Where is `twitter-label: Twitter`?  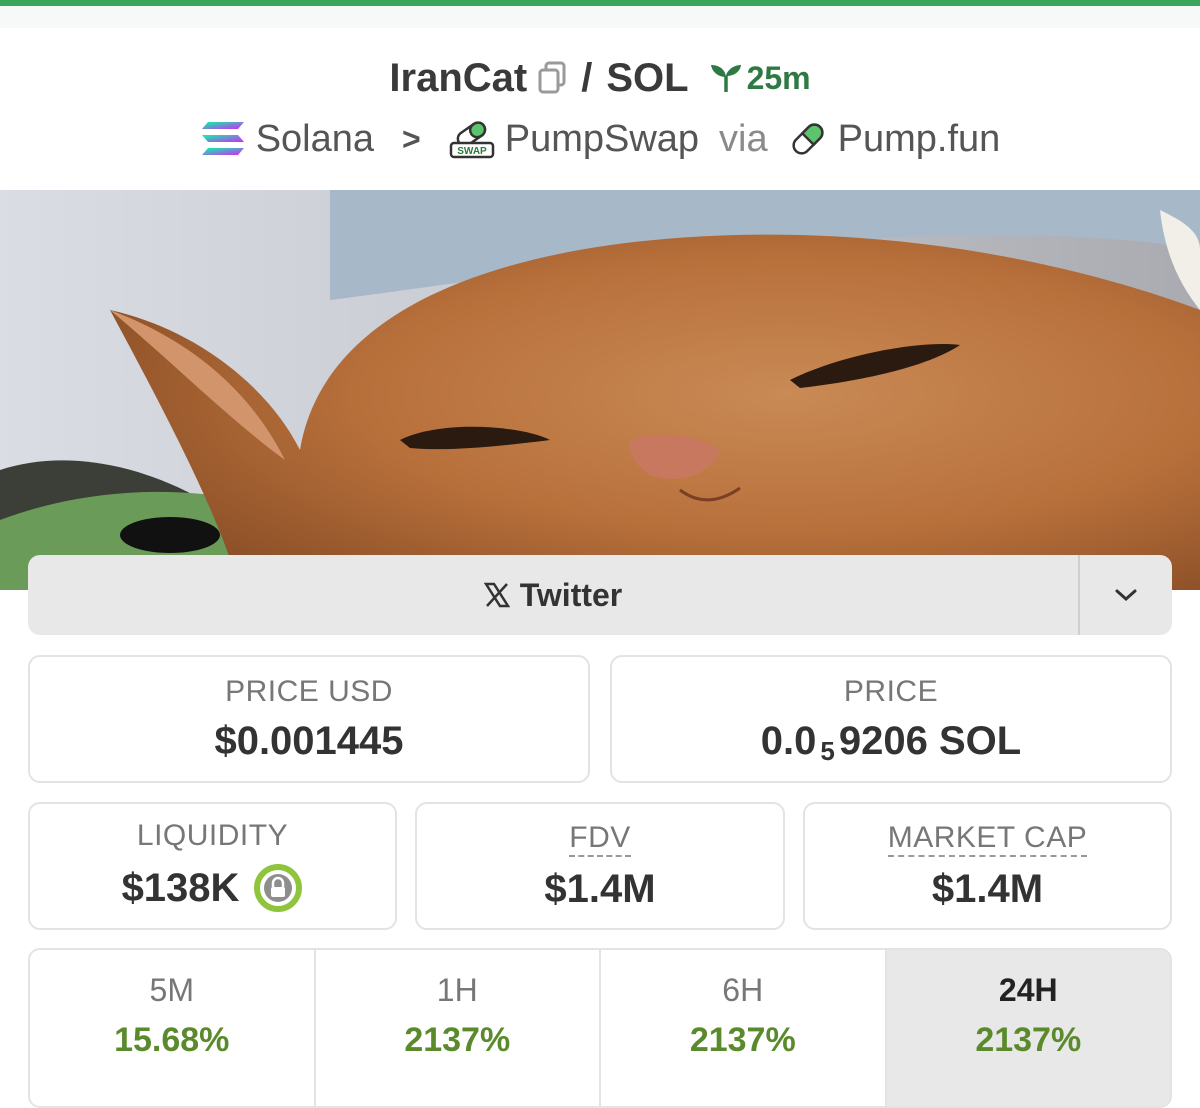 twitter-label: Twitter is located at coordinates (571, 594).